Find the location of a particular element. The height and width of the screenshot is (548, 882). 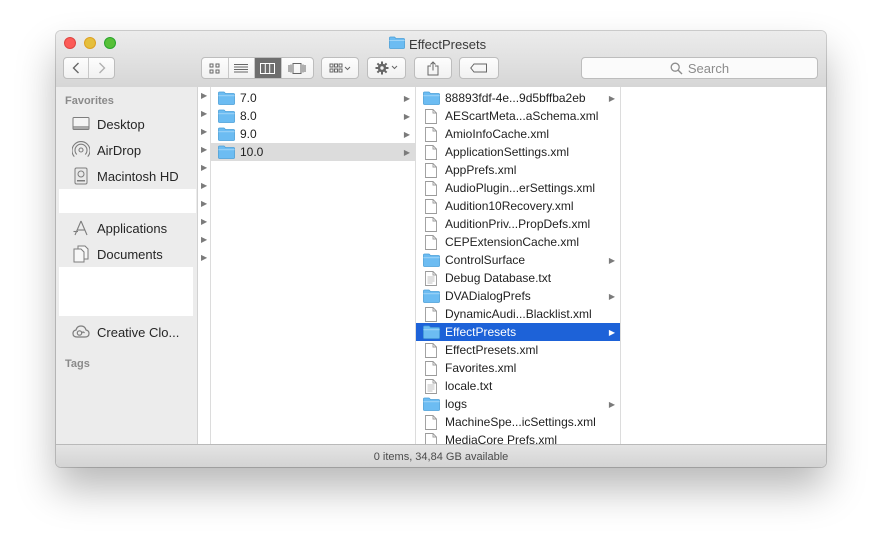

window-title: EffectPresets is located at coordinates (437, 44).